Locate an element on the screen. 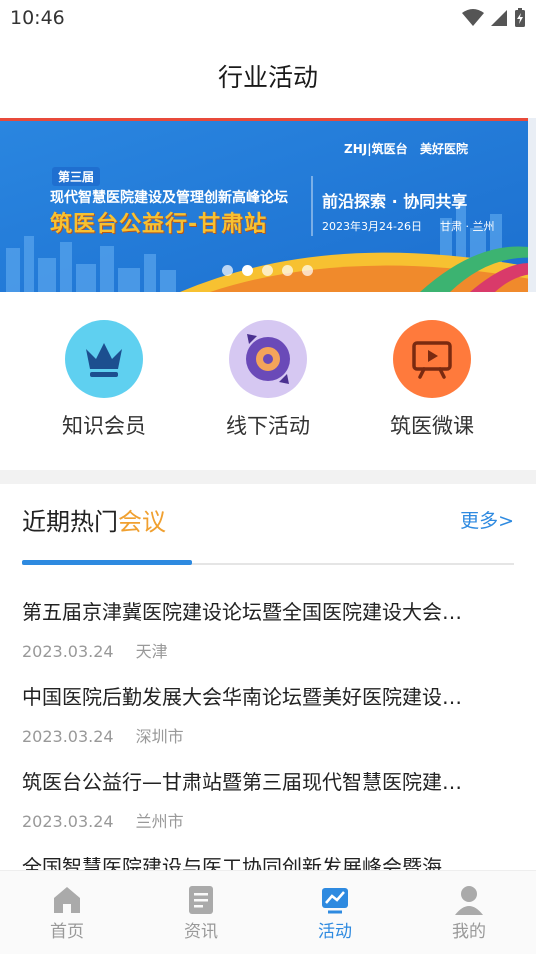 The image size is (536, 954). bottom-tab-bar: 首页 资讯 活动 我的 is located at coordinates (268, 912).